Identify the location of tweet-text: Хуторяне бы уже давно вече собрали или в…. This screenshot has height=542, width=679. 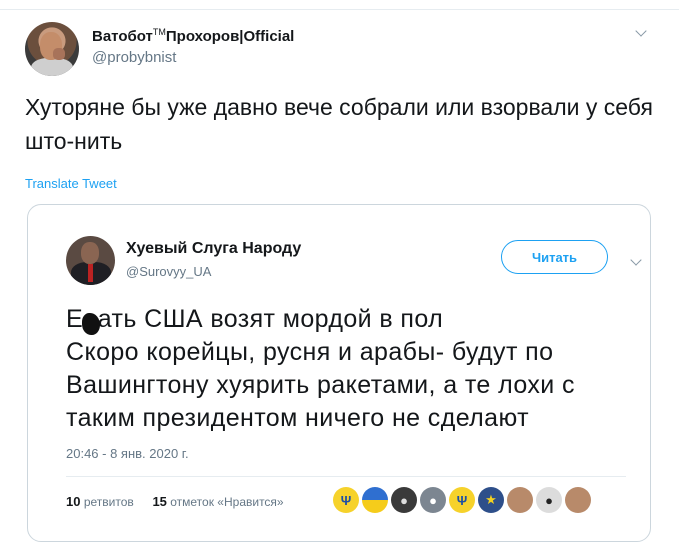
(339, 124).